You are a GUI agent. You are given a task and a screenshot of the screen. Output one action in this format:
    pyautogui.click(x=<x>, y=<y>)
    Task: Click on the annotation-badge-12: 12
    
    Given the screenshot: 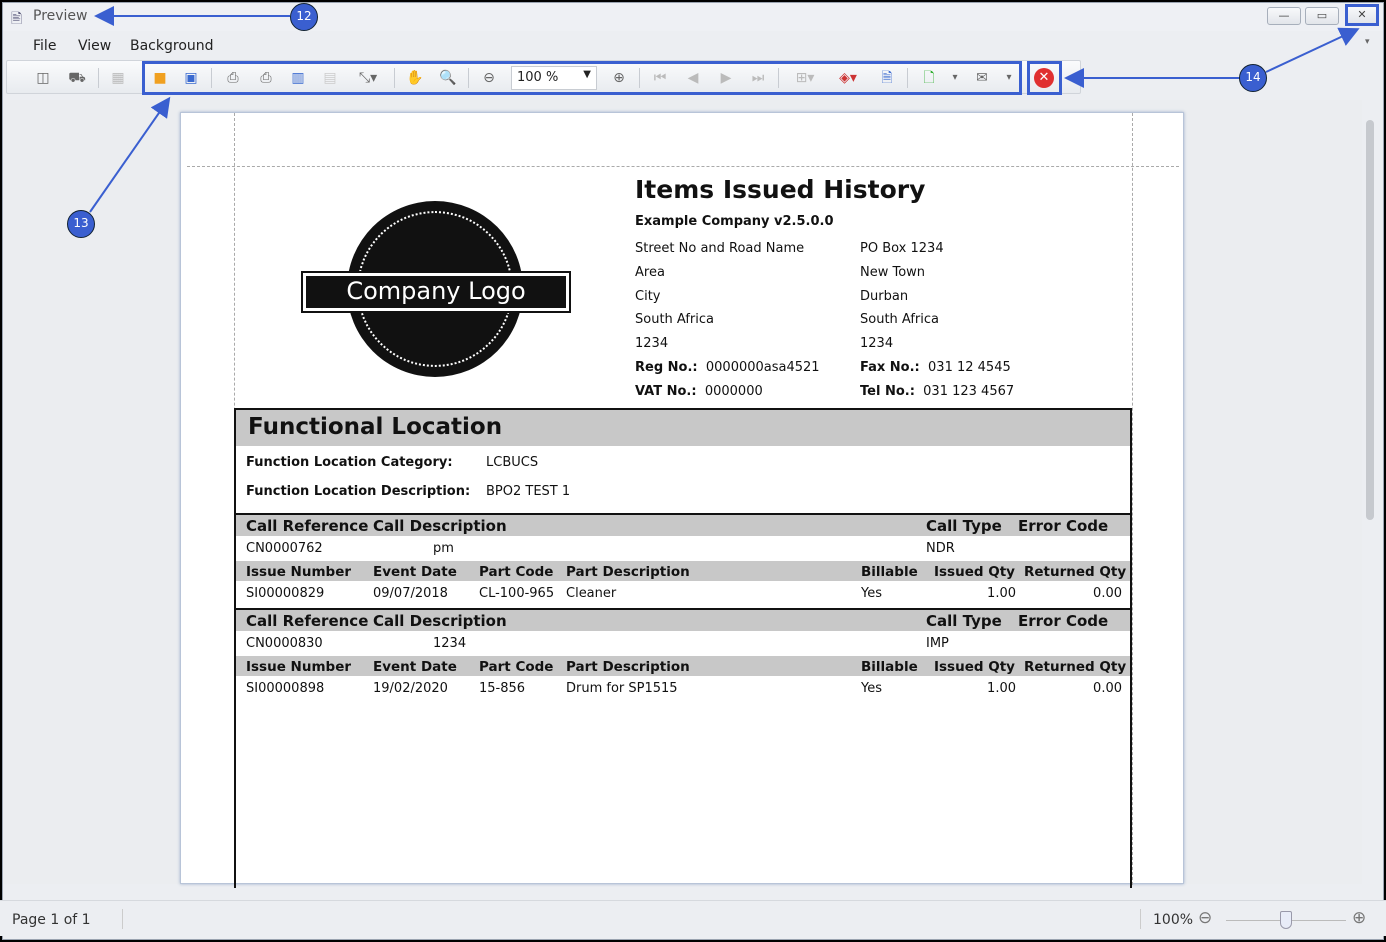 What is the action you would take?
    pyautogui.click(x=304, y=17)
    